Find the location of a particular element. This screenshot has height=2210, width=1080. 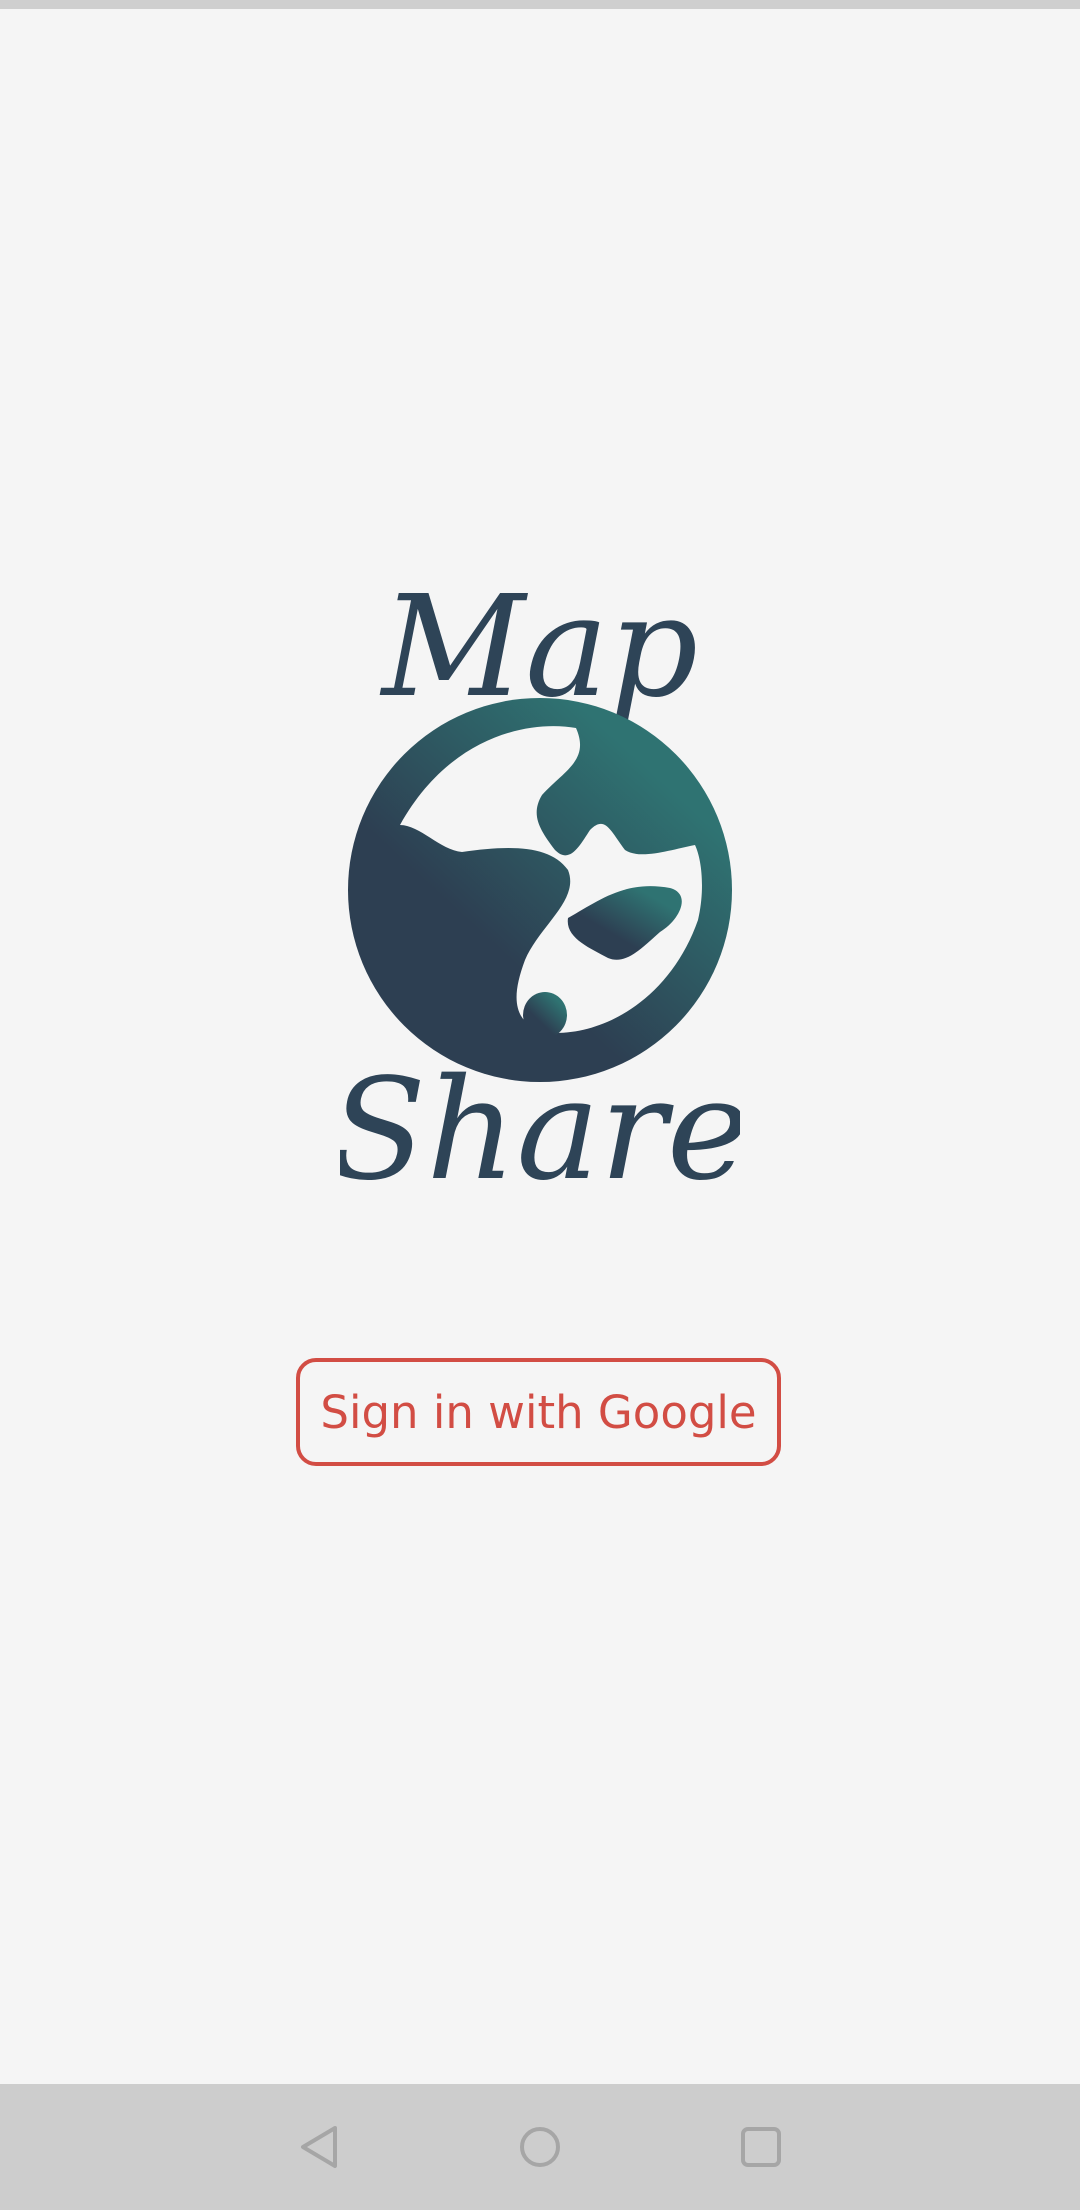

nav-recents-button is located at coordinates (761, 2147).